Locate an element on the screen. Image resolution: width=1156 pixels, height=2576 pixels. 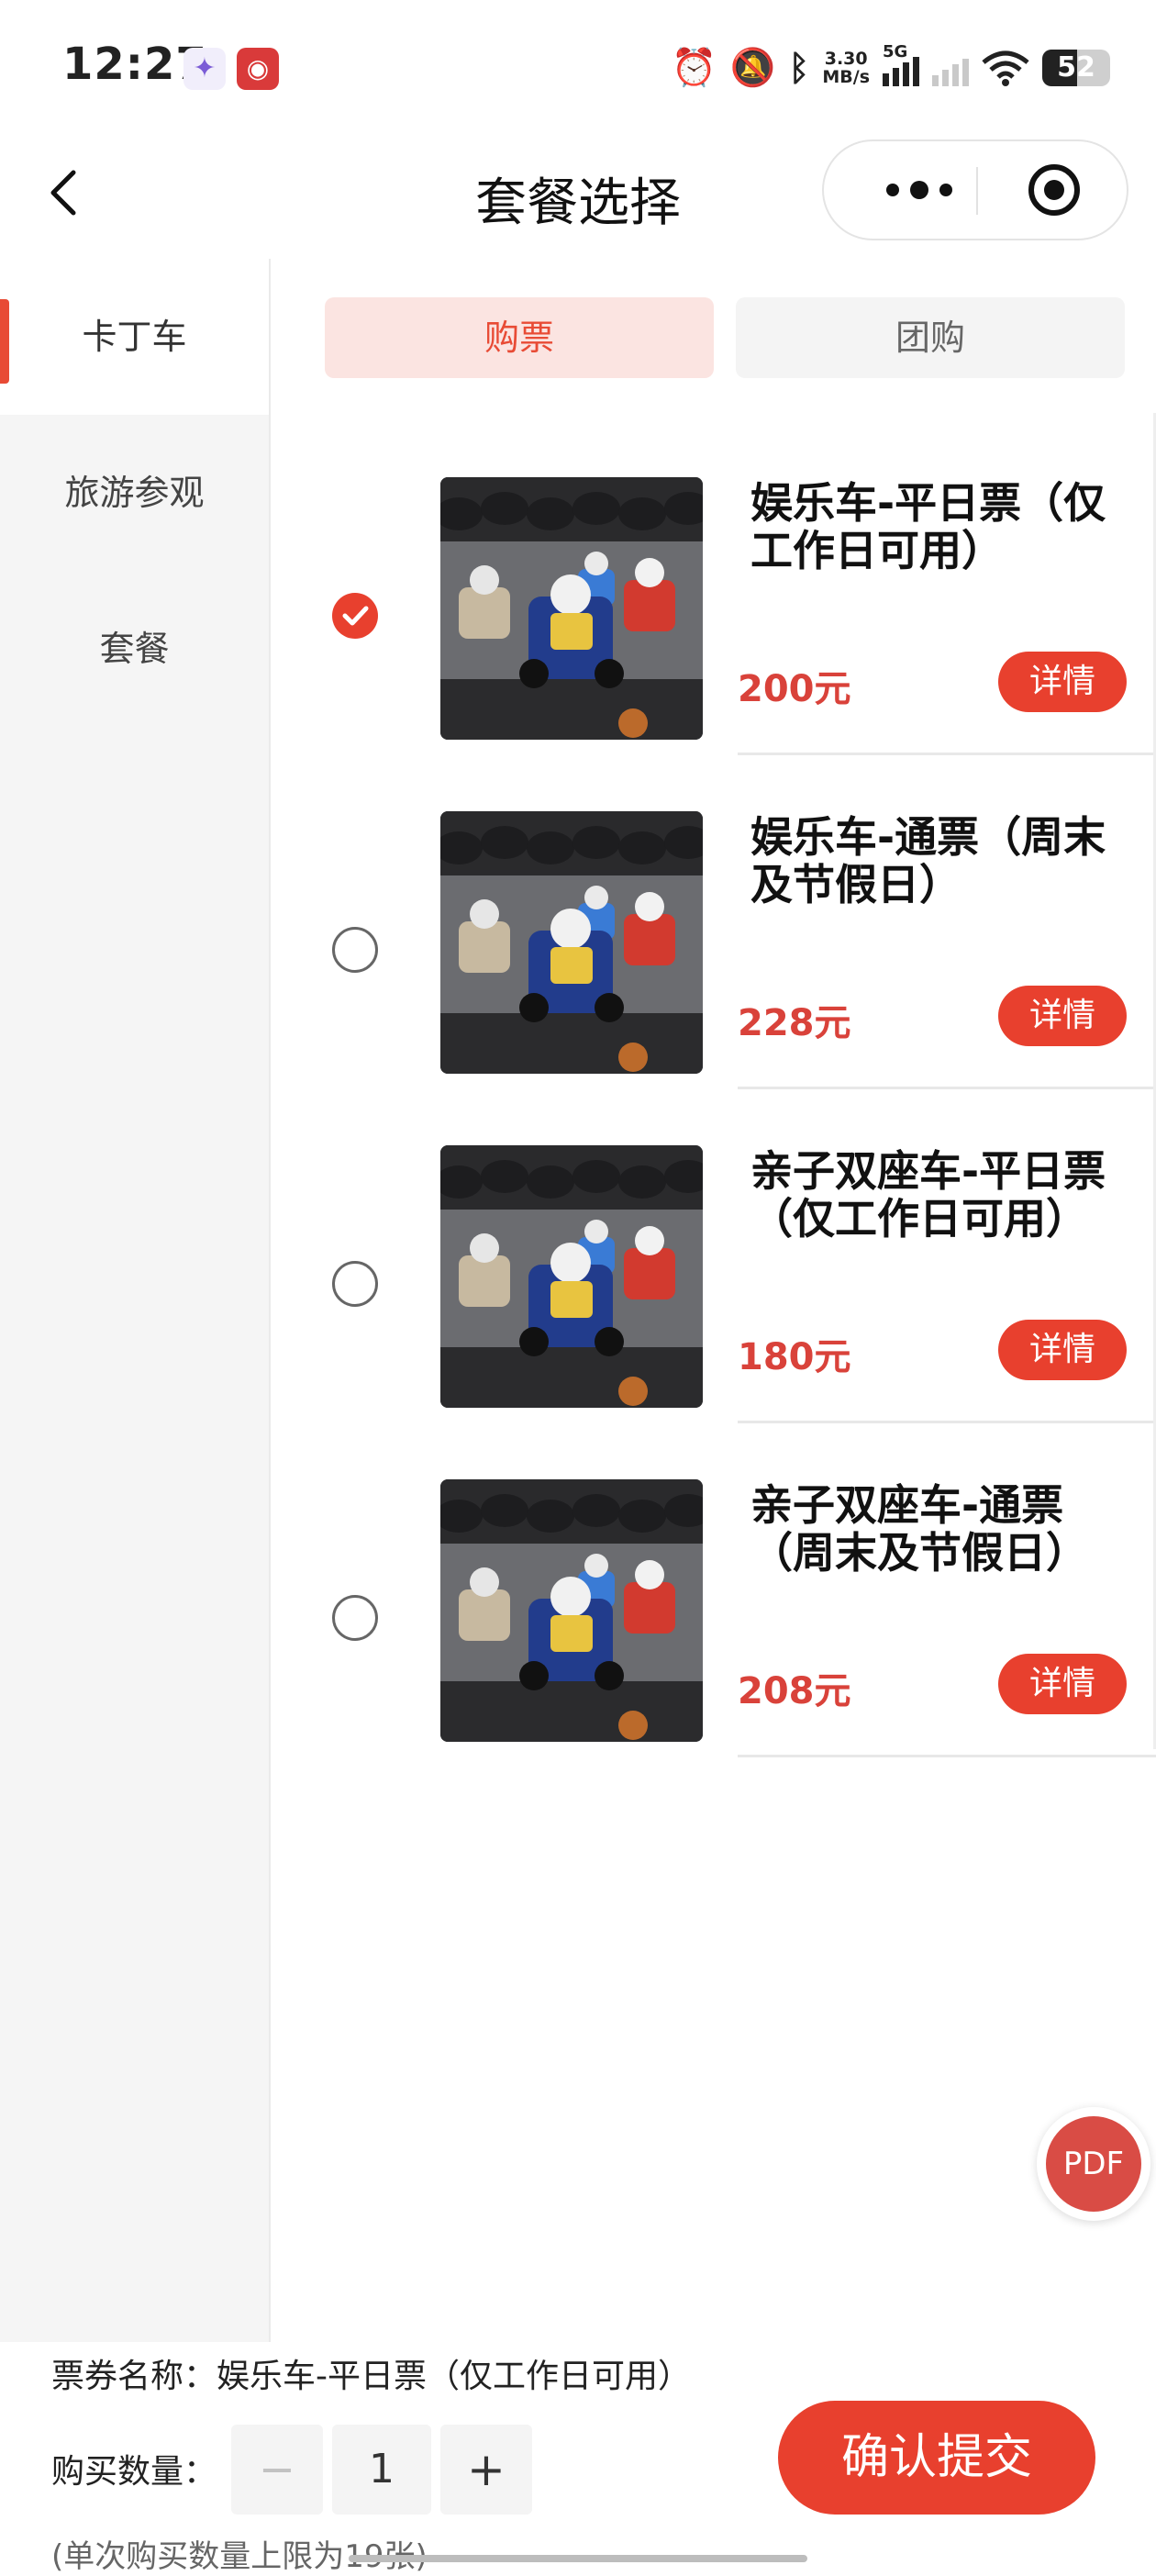
pdf-label: PDF is located at coordinates (1093, 2164).